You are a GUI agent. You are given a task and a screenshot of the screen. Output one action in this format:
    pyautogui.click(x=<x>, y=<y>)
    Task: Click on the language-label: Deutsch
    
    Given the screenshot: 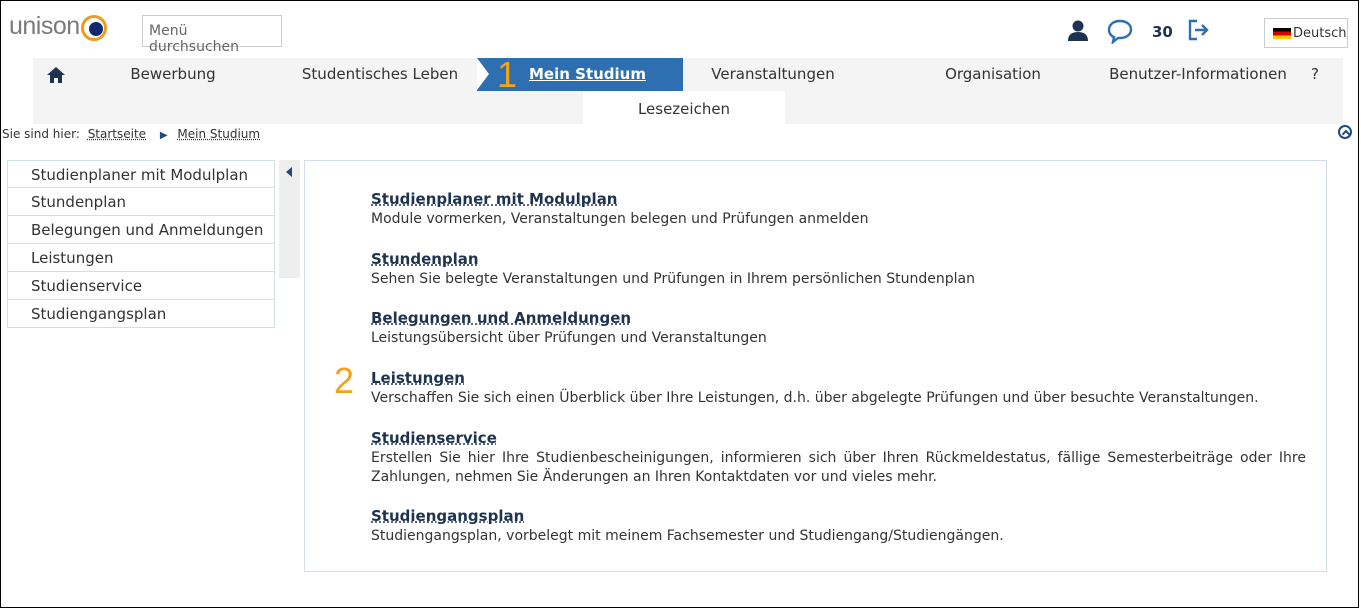 What is the action you would take?
    pyautogui.click(x=1320, y=33)
    